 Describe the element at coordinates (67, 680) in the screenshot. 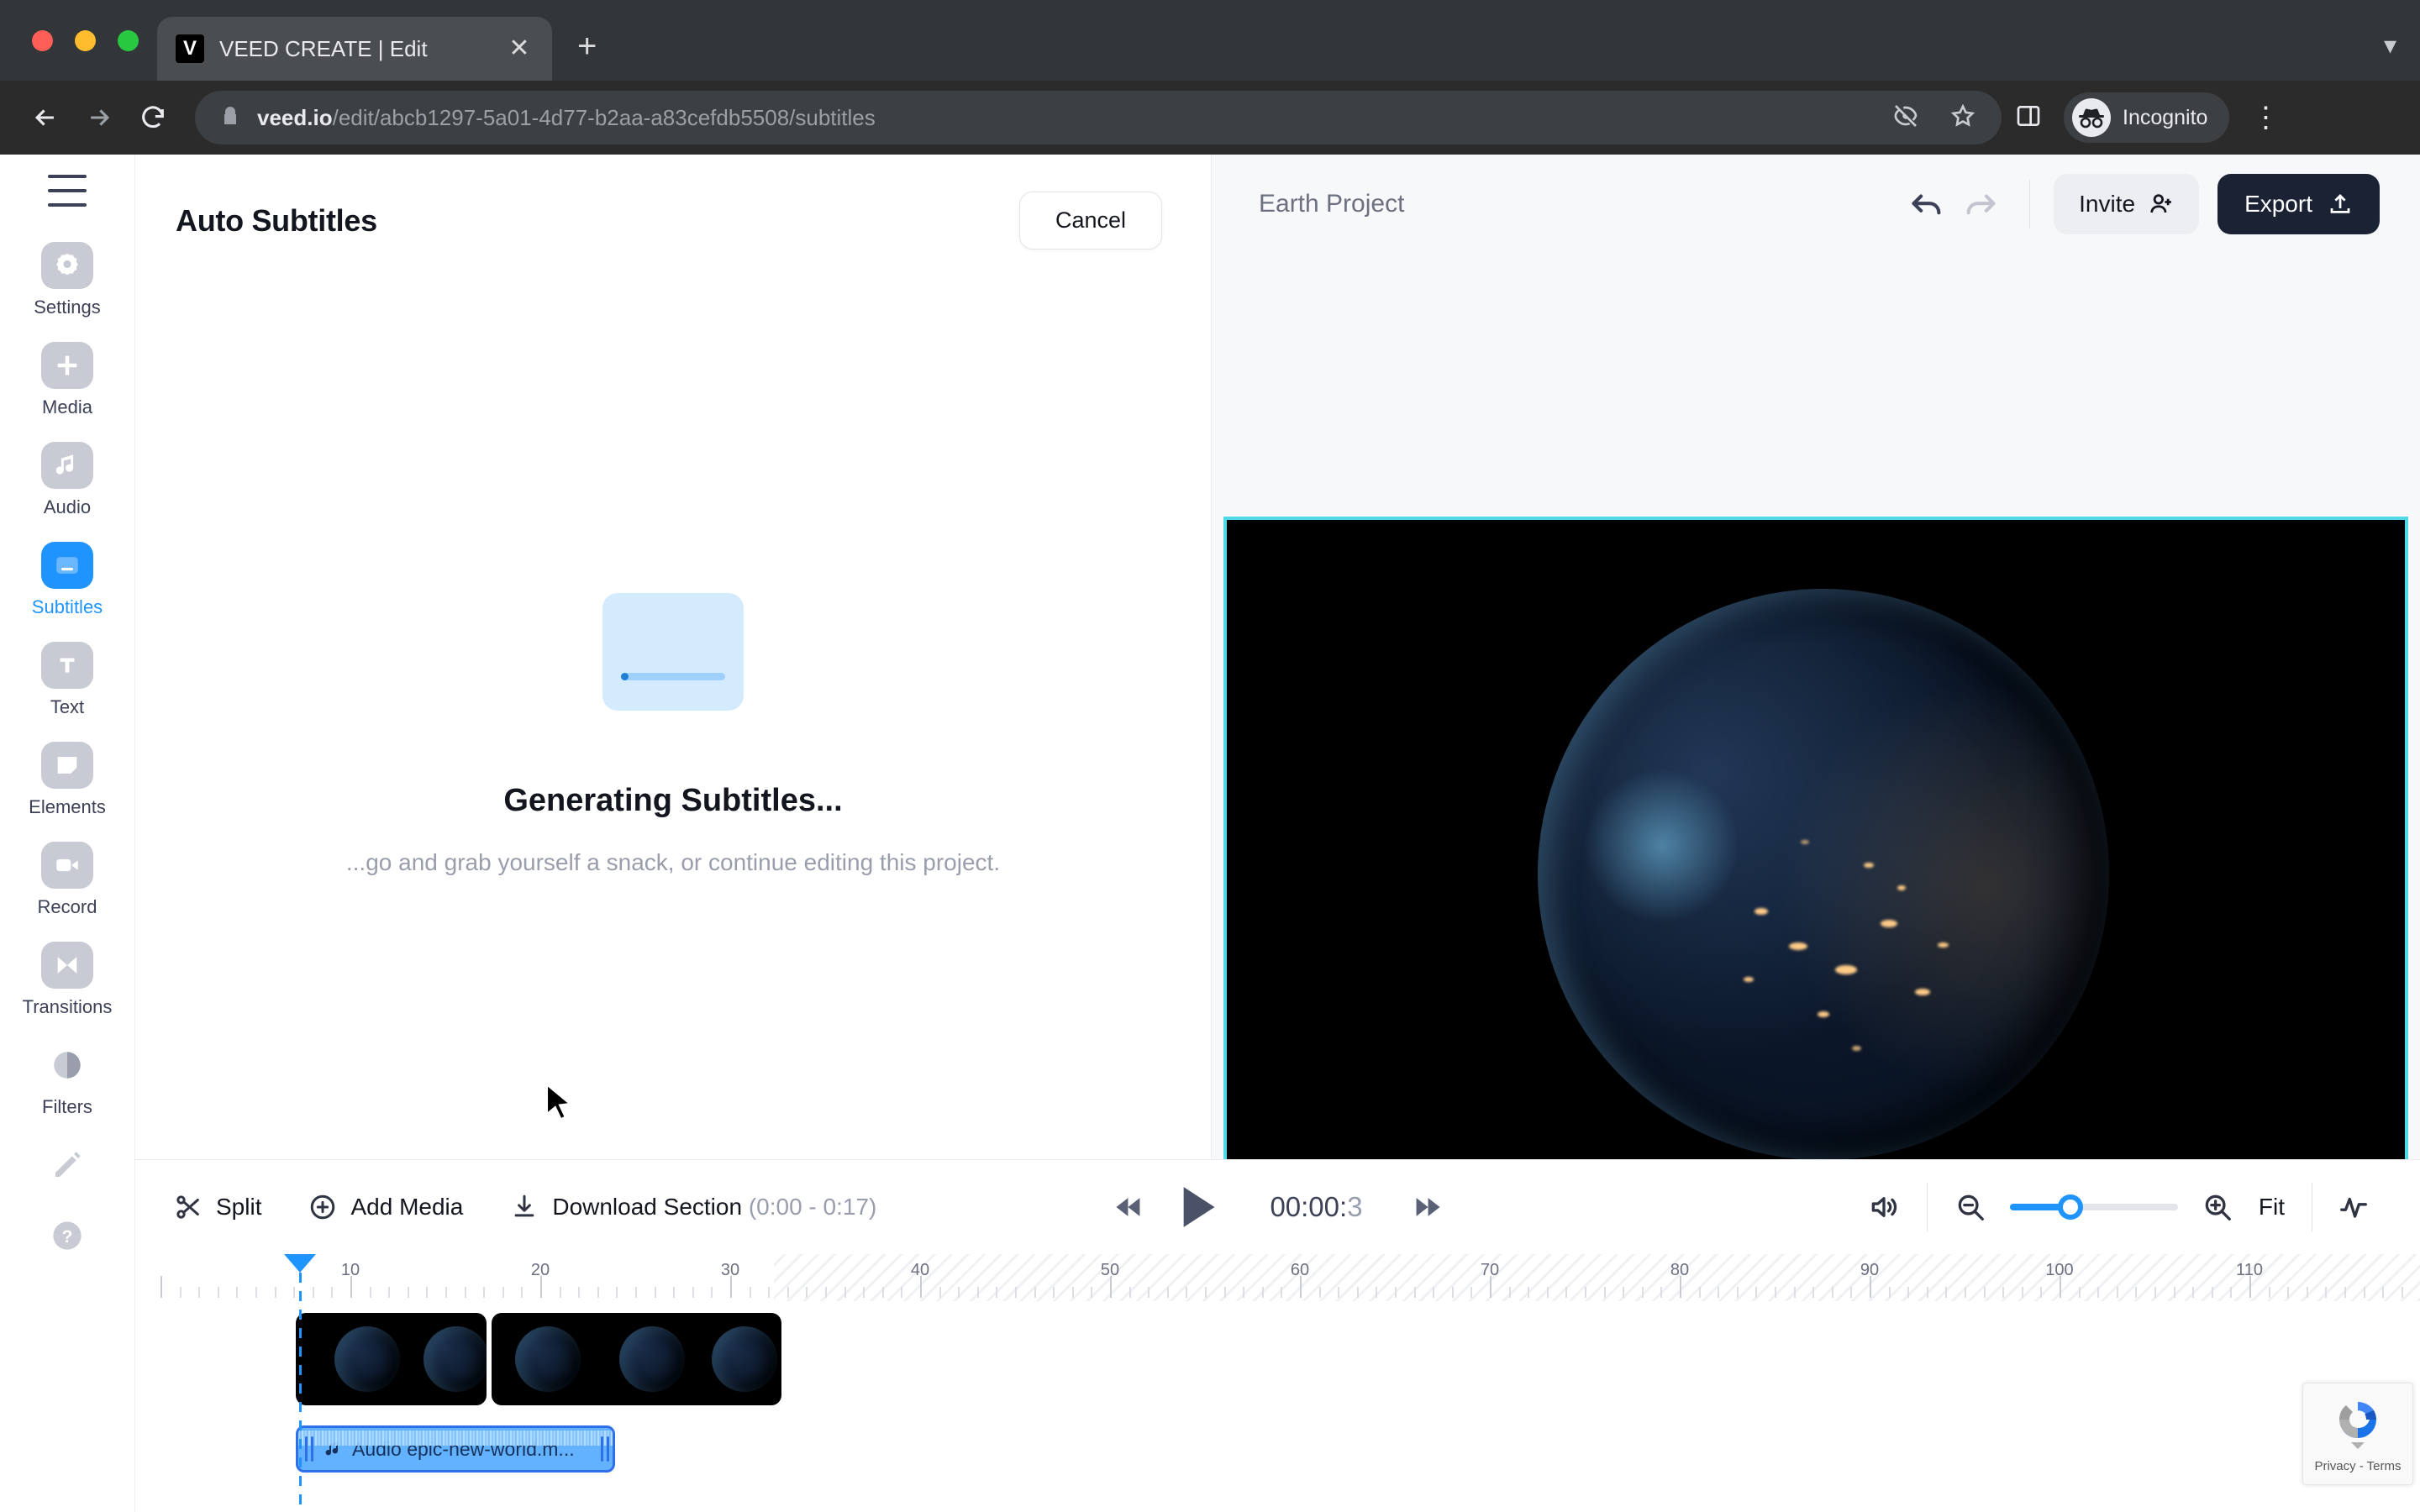

I see `sidebar-item-text: Text` at that location.